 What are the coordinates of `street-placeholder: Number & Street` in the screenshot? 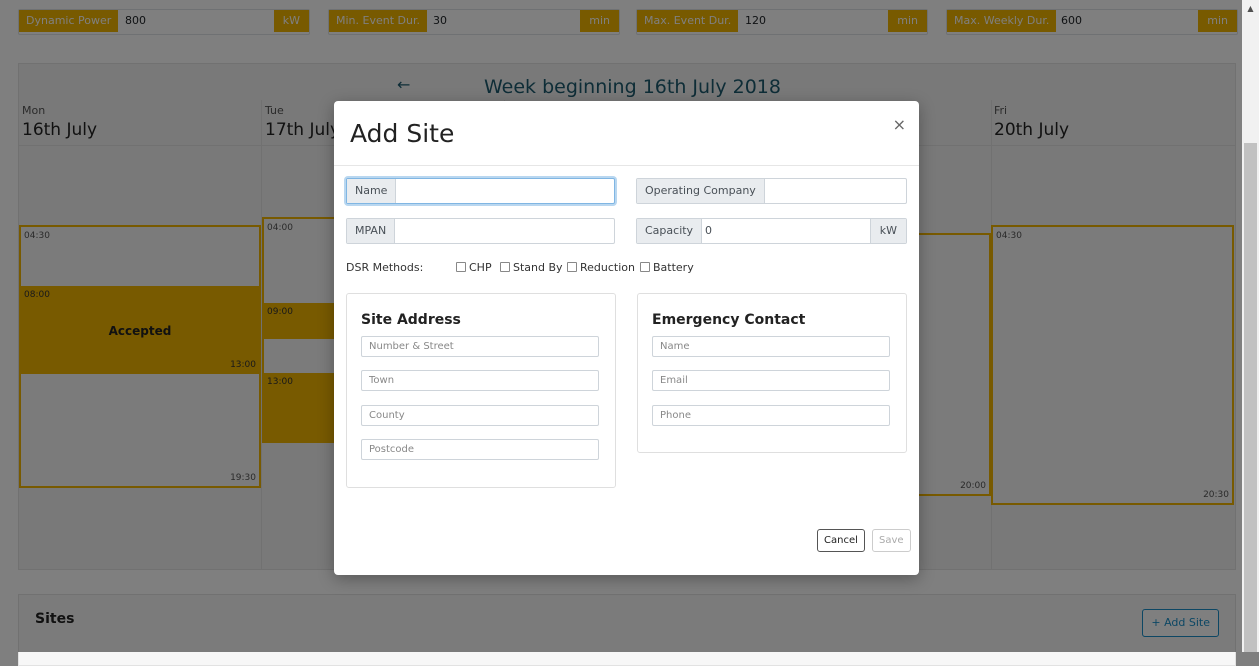 It's located at (411, 346).